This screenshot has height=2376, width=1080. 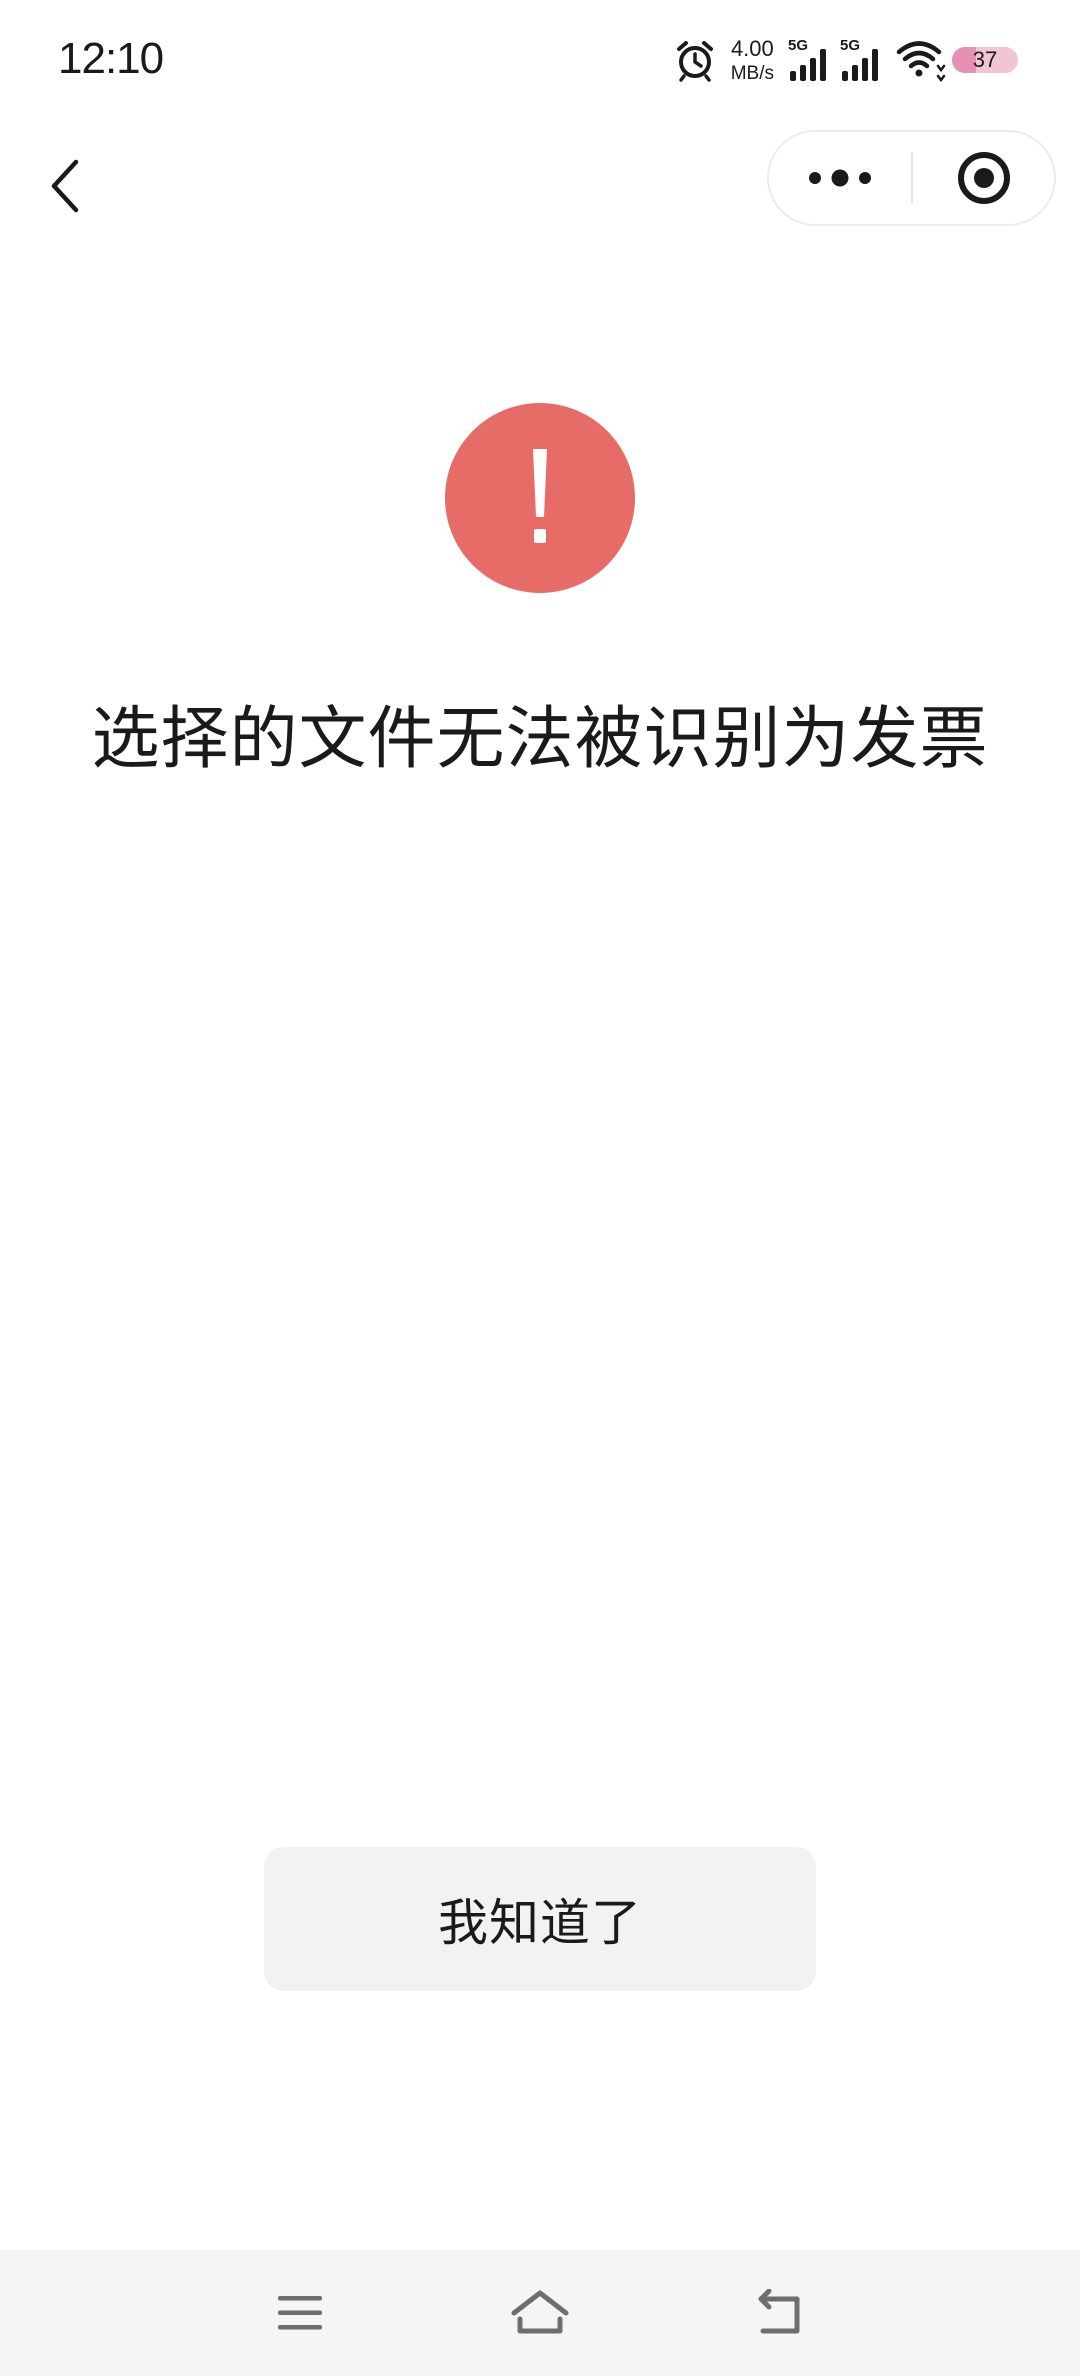 I want to click on status-icons: 4.00 MB/s 5G 5G 37, so click(x=845, y=60).